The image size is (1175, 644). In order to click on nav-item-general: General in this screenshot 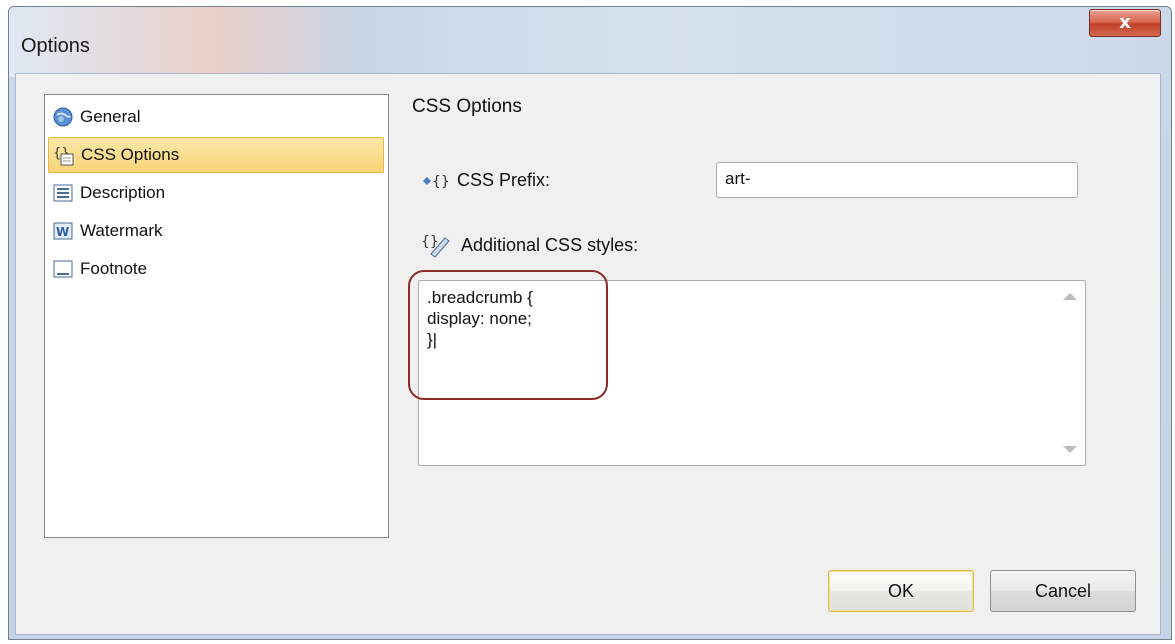, I will do `click(216, 117)`.